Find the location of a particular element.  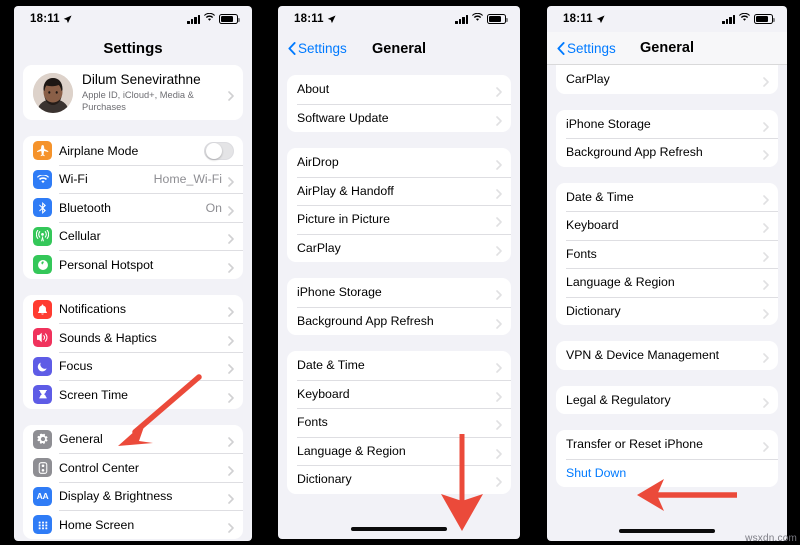

sidebar-item-wifi: Wi-Fi Home_Wi-Fi is located at coordinates (133, 179).